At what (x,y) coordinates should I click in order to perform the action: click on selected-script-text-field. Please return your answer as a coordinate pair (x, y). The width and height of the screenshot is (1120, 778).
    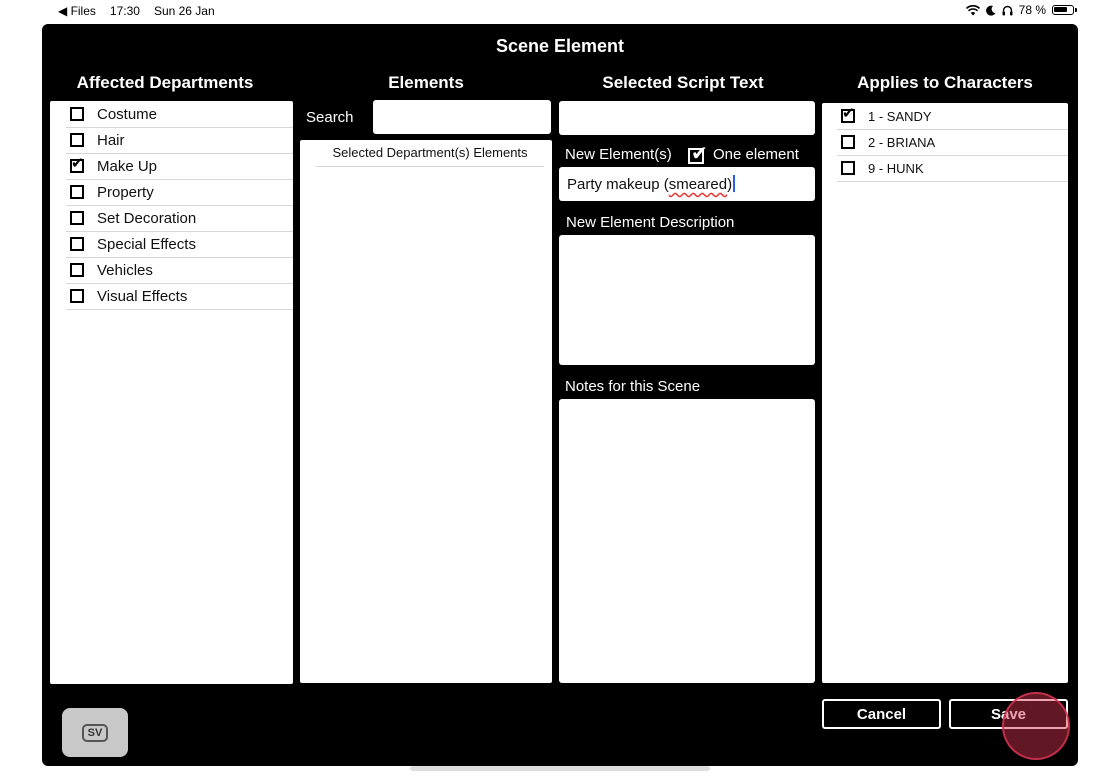
    Looking at the image, I should click on (687, 118).